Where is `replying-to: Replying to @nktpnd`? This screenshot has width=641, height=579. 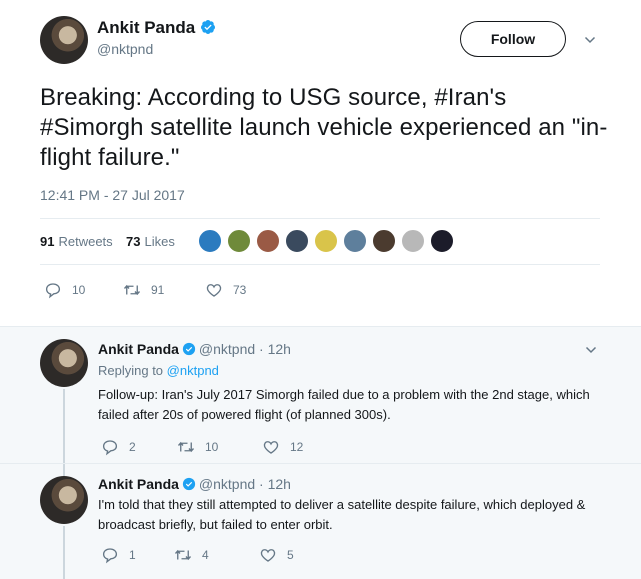 replying-to: Replying to @nktpnd is located at coordinates (158, 370).